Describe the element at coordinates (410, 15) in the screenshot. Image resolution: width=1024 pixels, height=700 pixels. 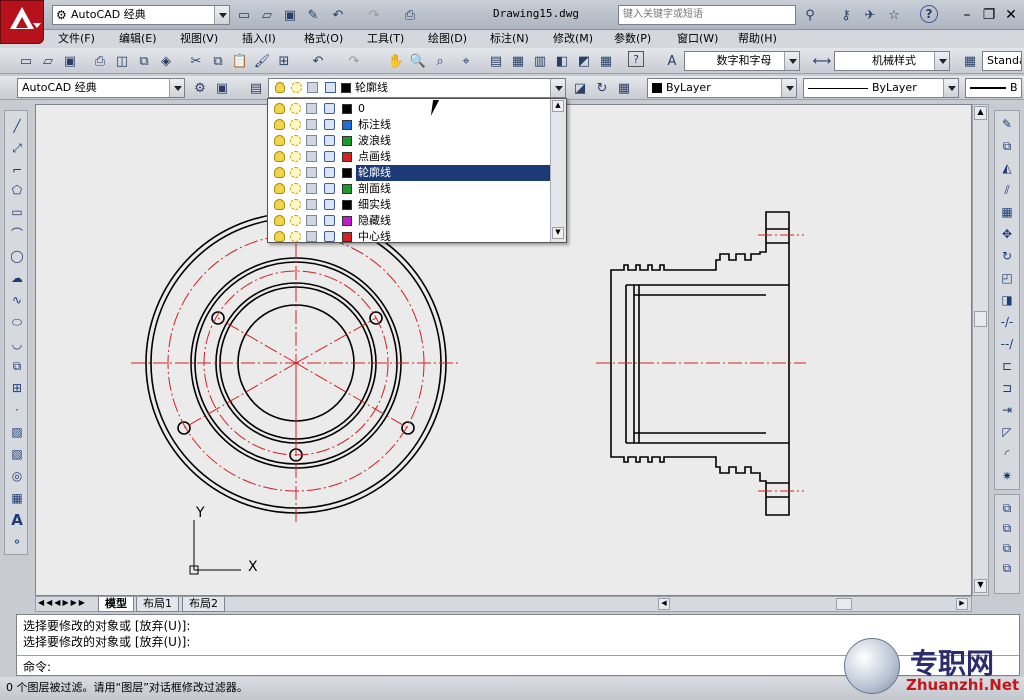
I see `print-icon: ⎙` at that location.